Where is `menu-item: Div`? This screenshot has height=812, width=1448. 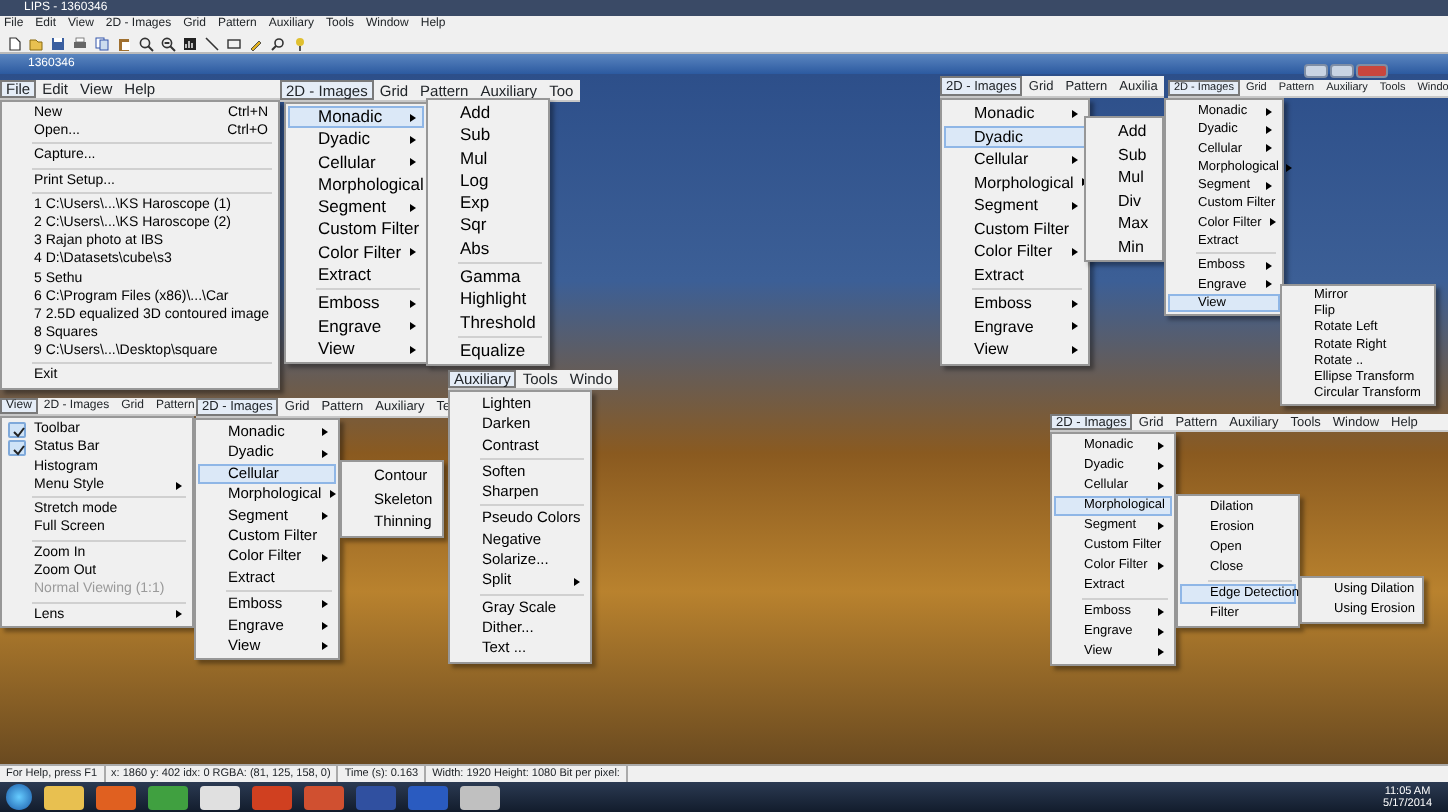
menu-item: Div is located at coordinates (1124, 200).